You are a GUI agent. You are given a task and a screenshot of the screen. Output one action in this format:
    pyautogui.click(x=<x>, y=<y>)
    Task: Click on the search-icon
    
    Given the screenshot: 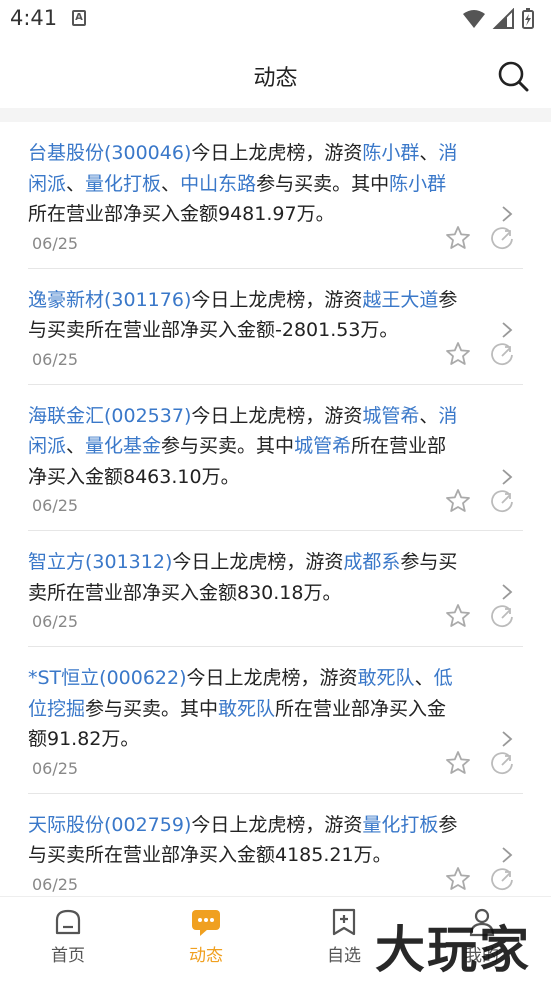 What is the action you would take?
    pyautogui.click(x=513, y=76)
    